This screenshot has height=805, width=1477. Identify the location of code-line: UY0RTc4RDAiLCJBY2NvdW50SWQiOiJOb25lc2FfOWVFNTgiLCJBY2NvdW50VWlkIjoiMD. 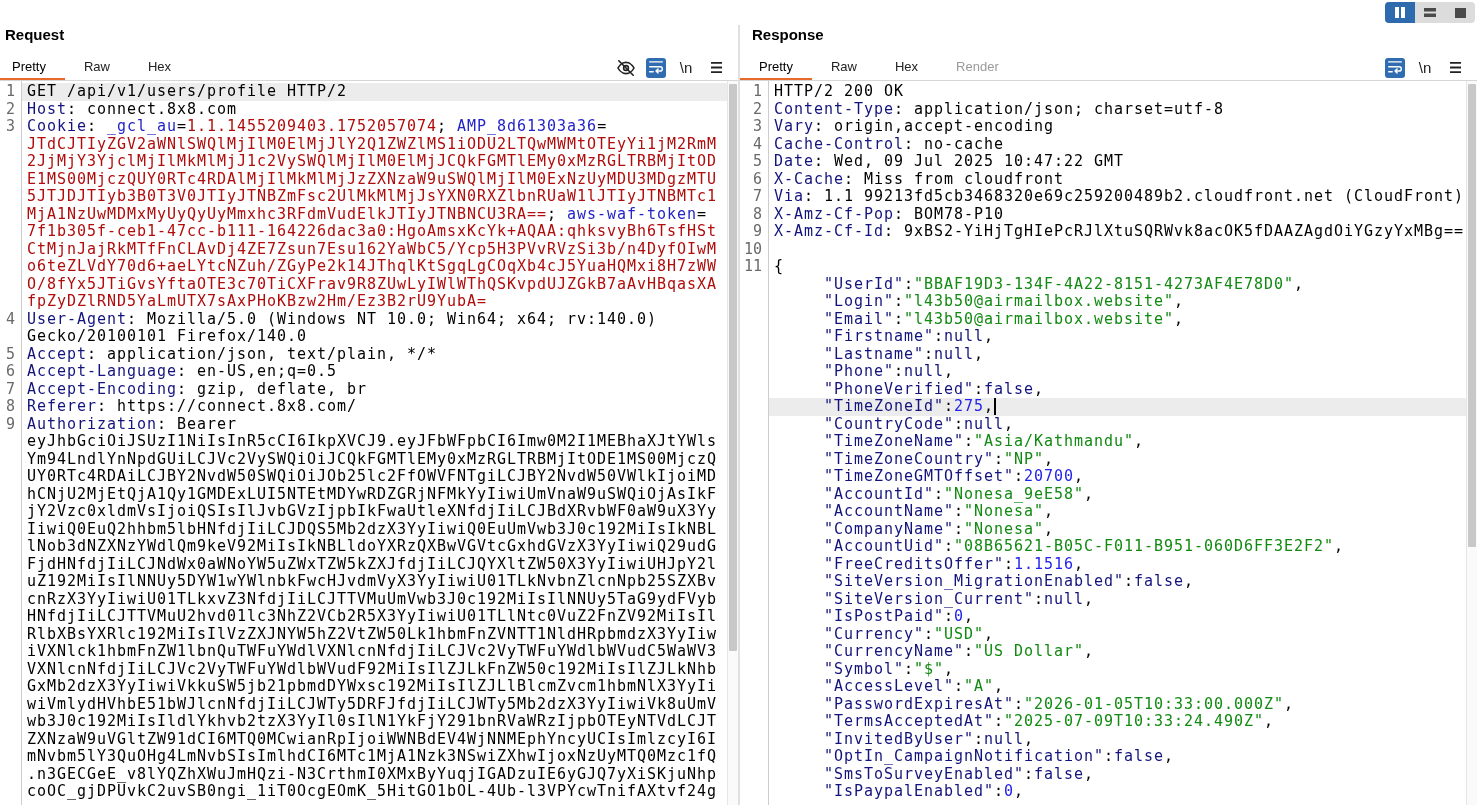
(372, 477).